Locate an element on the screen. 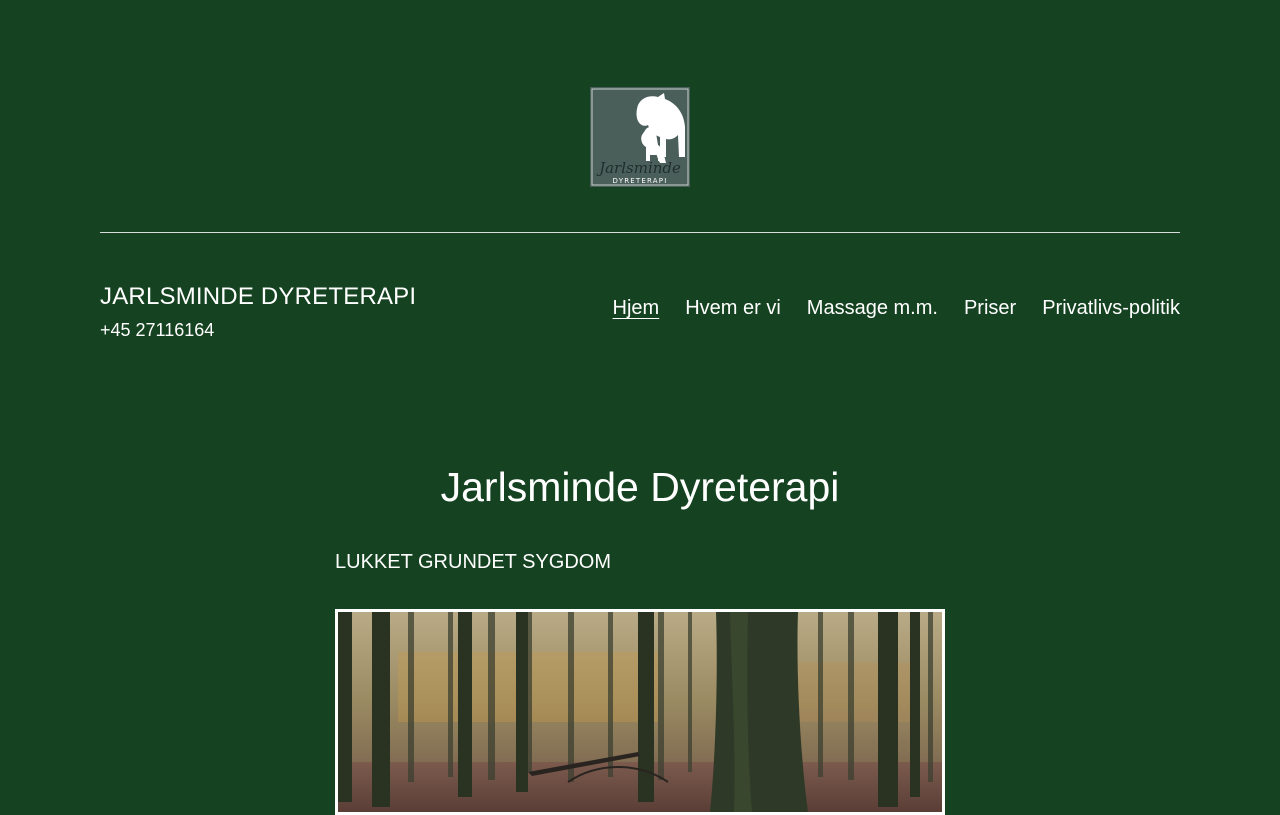 Image resolution: width=1280 pixels, height=815 pixels. logo-caps-text: DYRETERAPI is located at coordinates (640, 181).